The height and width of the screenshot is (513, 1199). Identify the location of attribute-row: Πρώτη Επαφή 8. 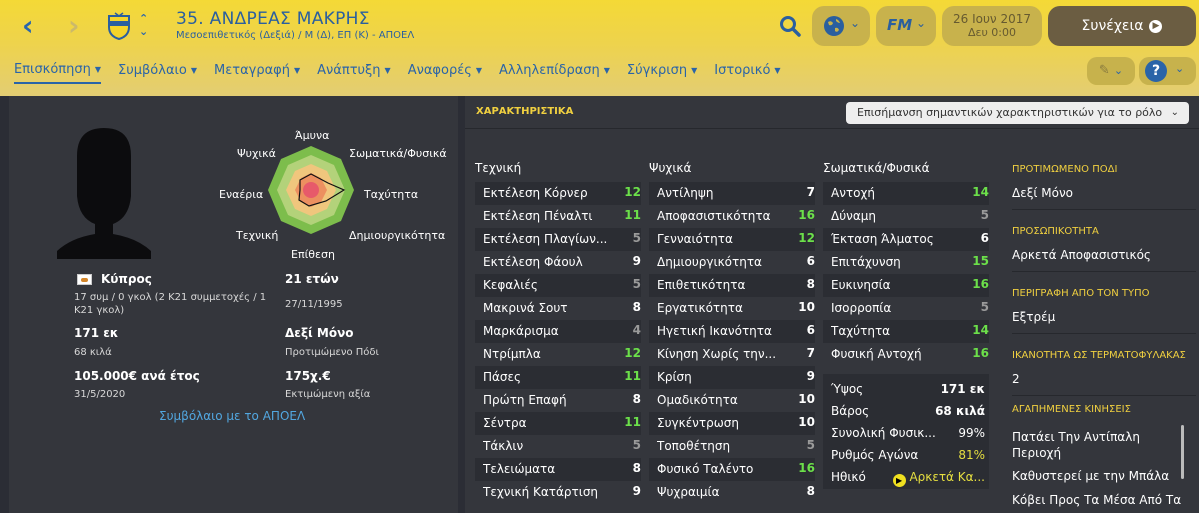
(558, 400).